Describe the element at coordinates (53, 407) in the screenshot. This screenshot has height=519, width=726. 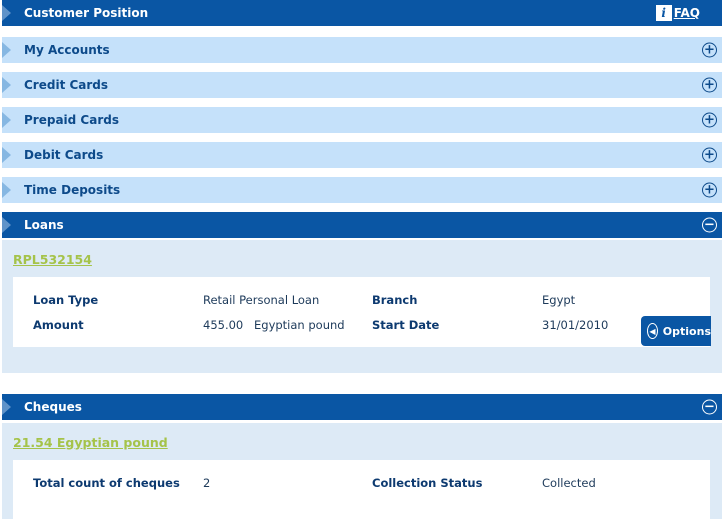
I see `section-label: Cheques` at that location.